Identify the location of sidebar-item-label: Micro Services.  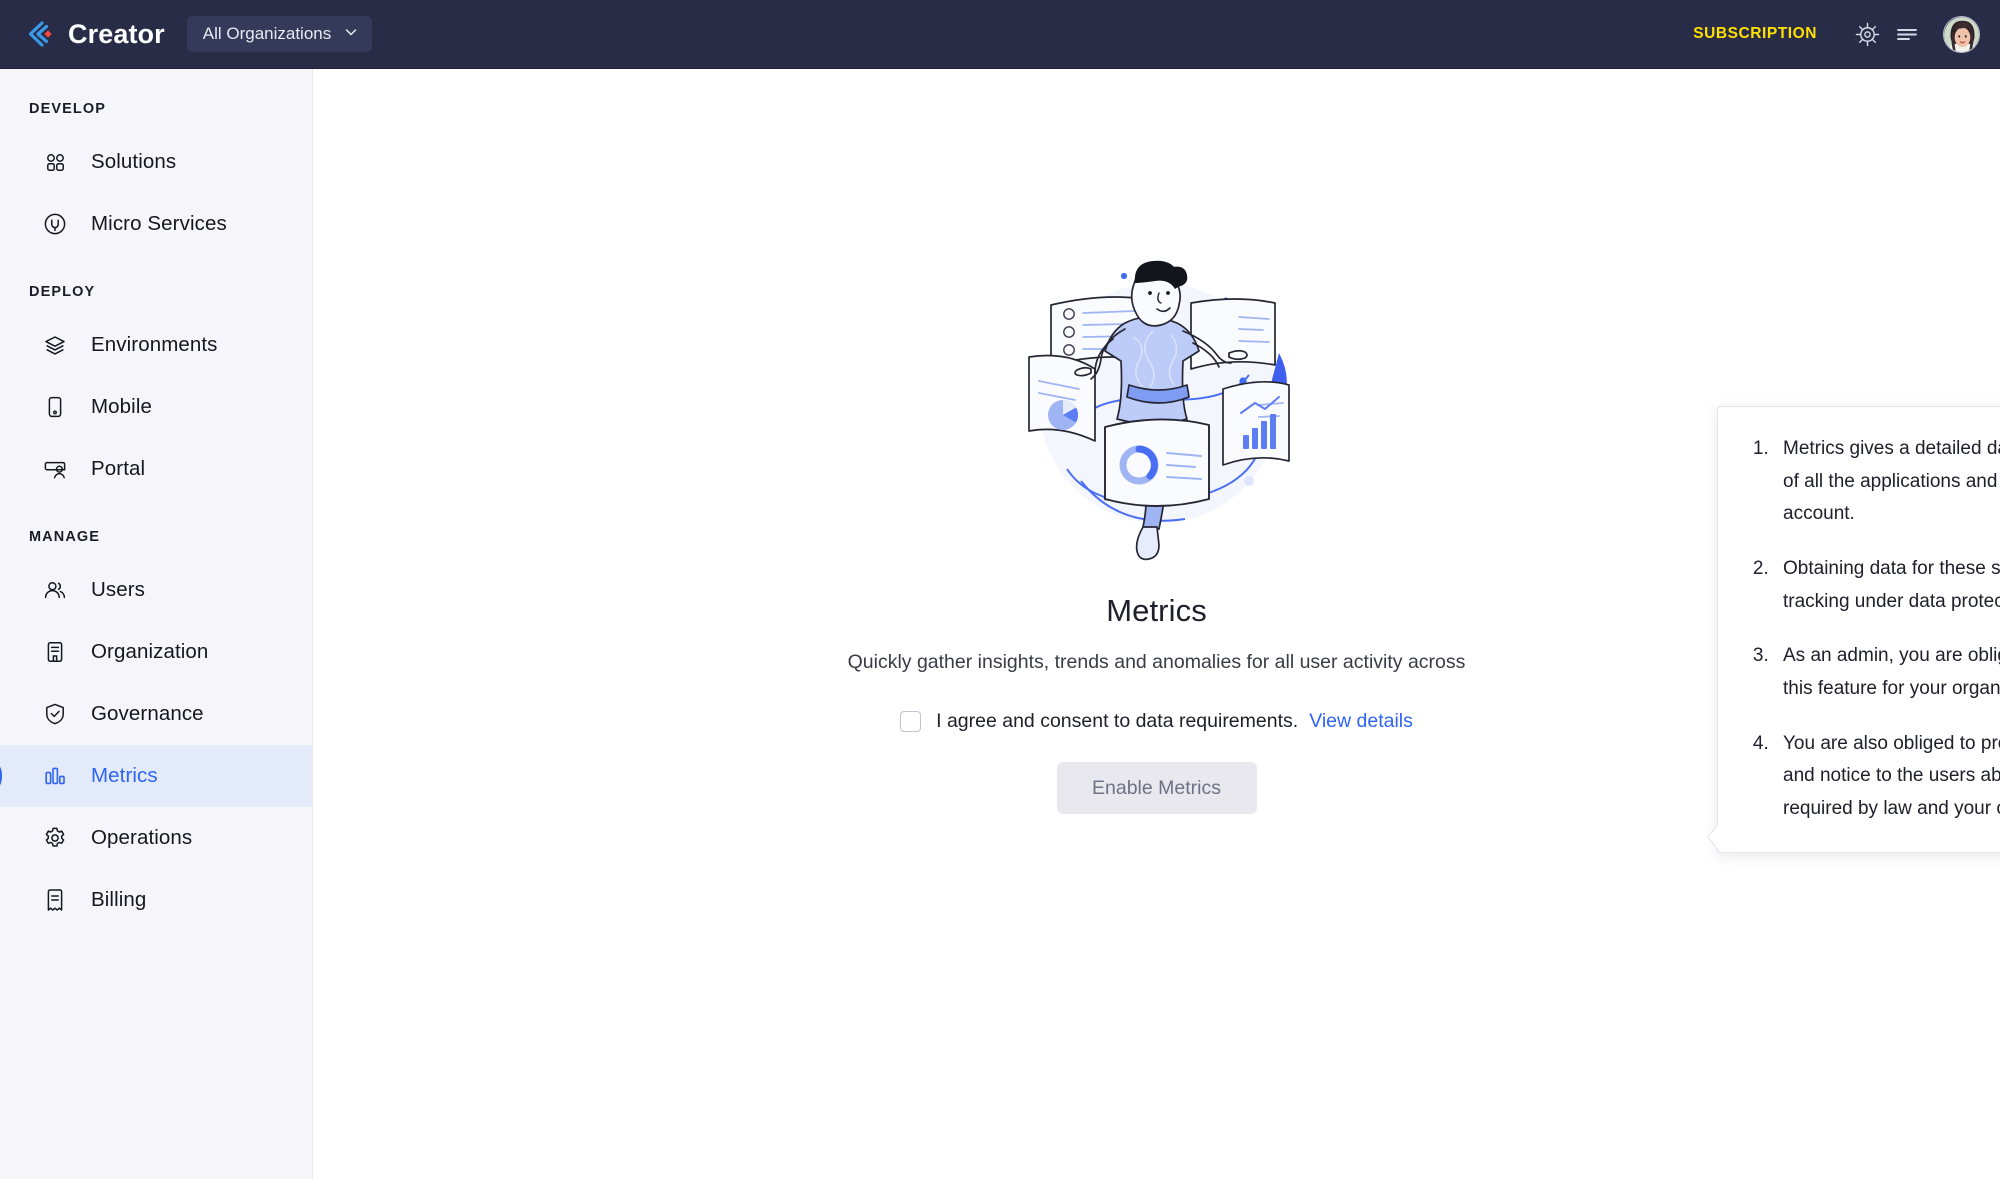
(159, 223).